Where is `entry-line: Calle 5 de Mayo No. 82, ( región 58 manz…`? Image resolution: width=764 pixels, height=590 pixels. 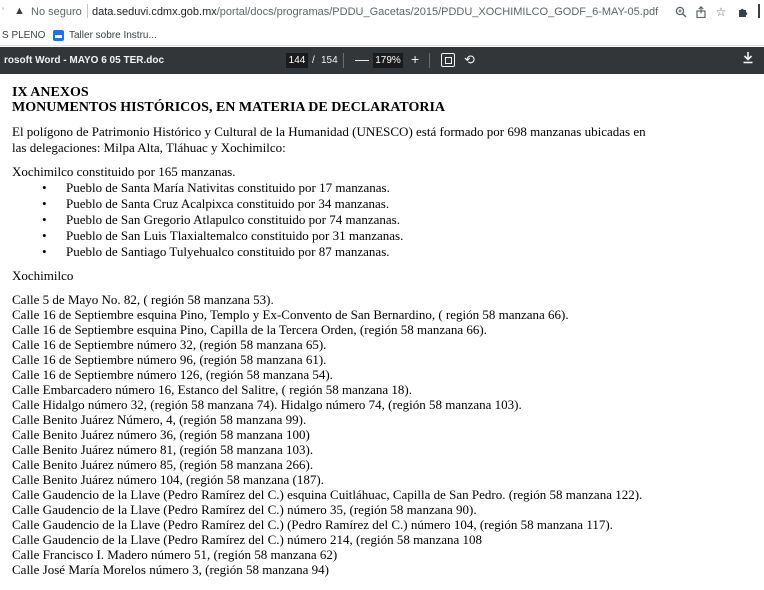
entry-line: Calle 5 de Mayo No. 82, ( región 58 manz… is located at coordinates (143, 299).